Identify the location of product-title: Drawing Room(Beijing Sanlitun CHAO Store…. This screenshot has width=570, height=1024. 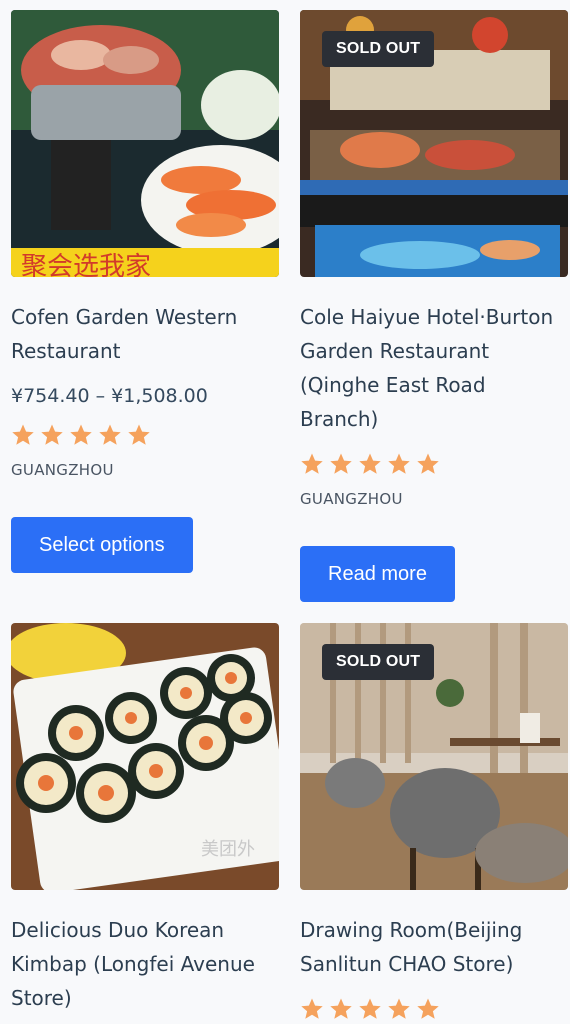
(434, 947).